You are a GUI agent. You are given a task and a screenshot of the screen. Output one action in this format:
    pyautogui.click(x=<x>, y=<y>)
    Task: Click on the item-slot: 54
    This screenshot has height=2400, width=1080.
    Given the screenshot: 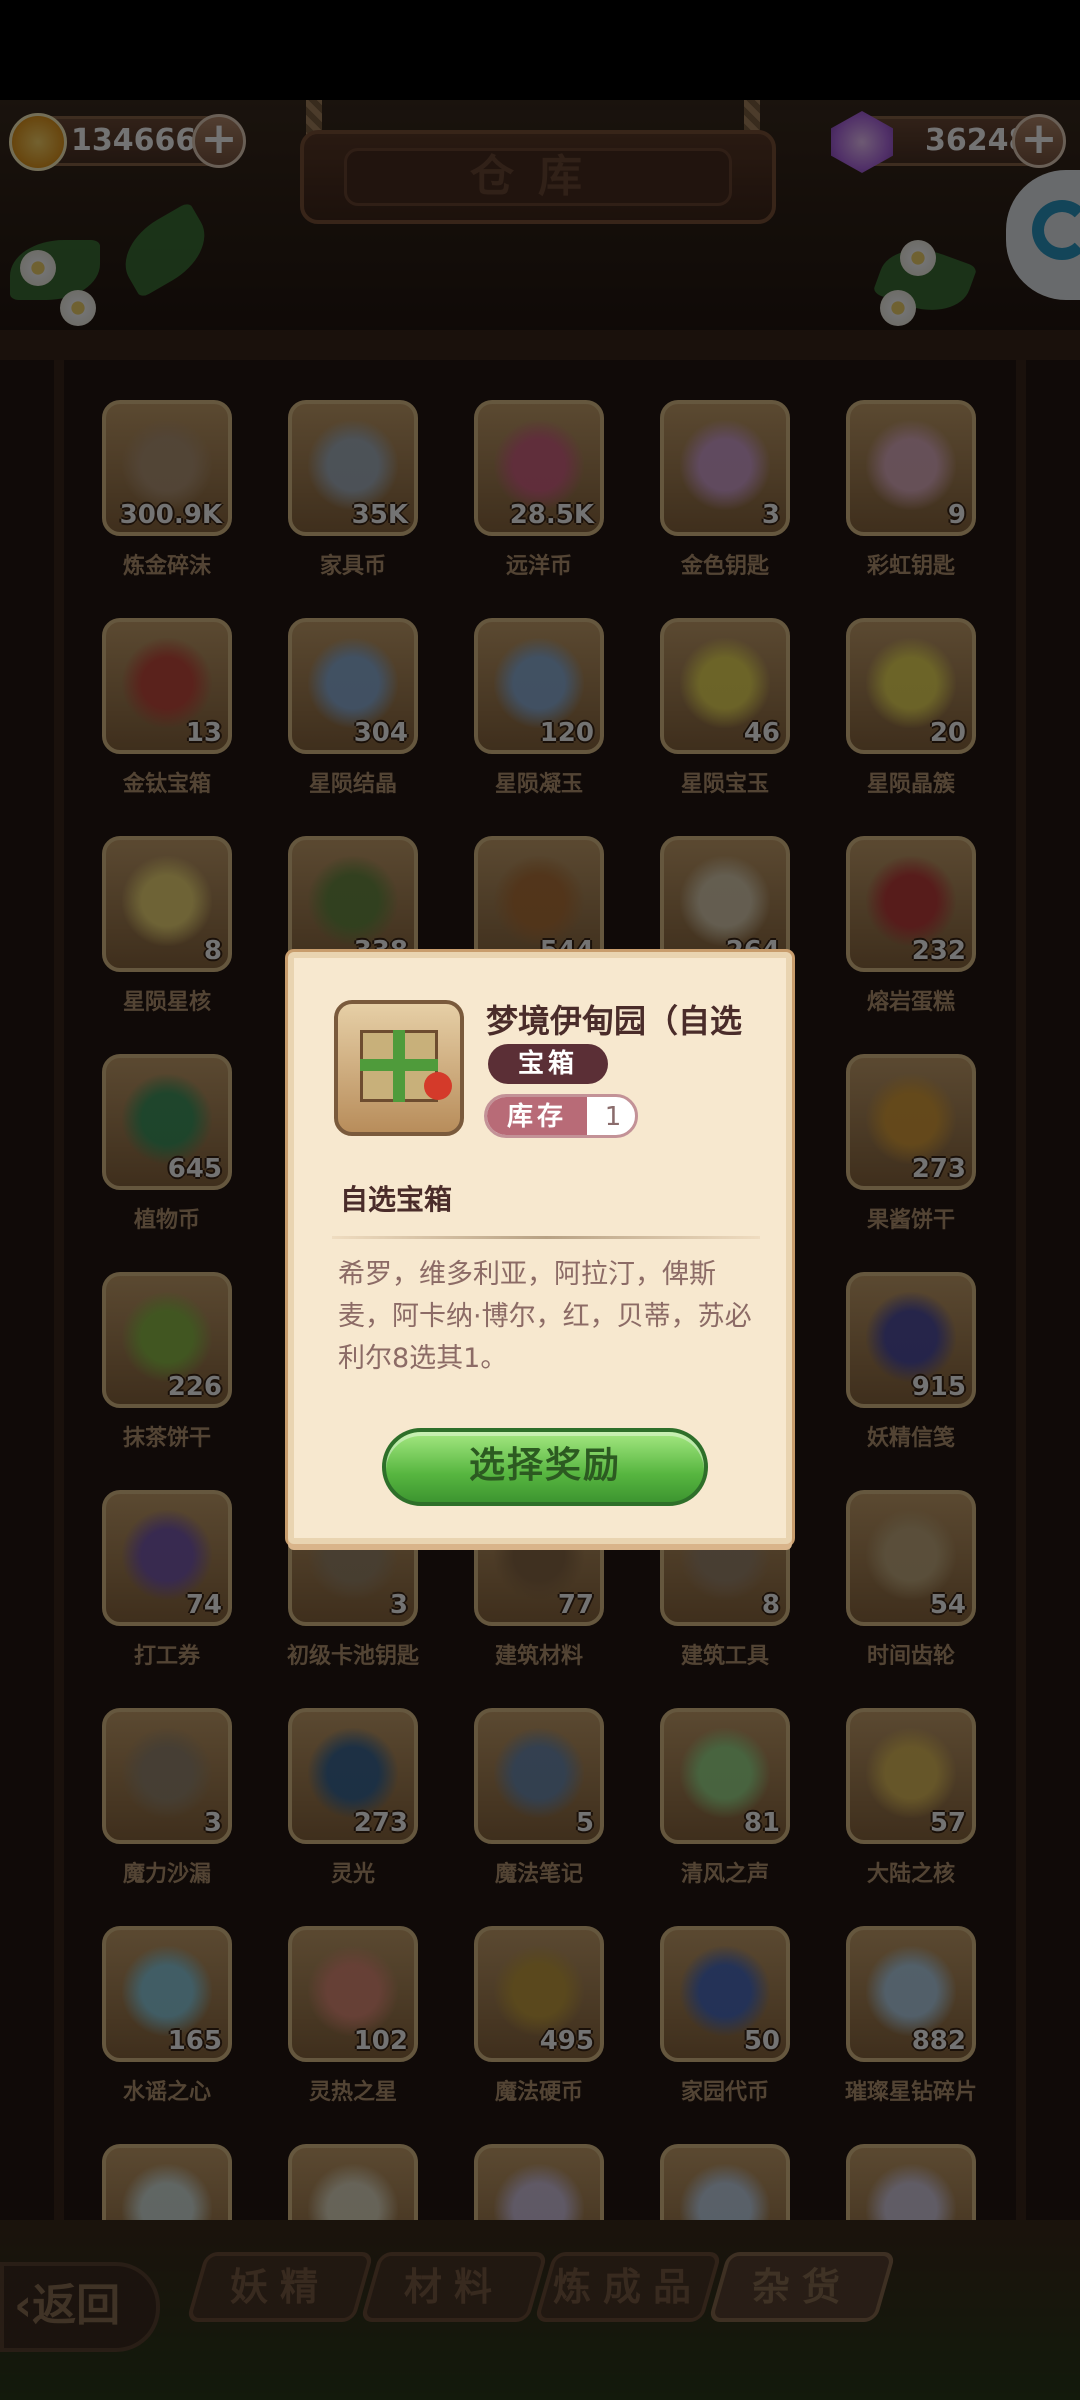 What is the action you would take?
    pyautogui.click(x=911, y=1558)
    